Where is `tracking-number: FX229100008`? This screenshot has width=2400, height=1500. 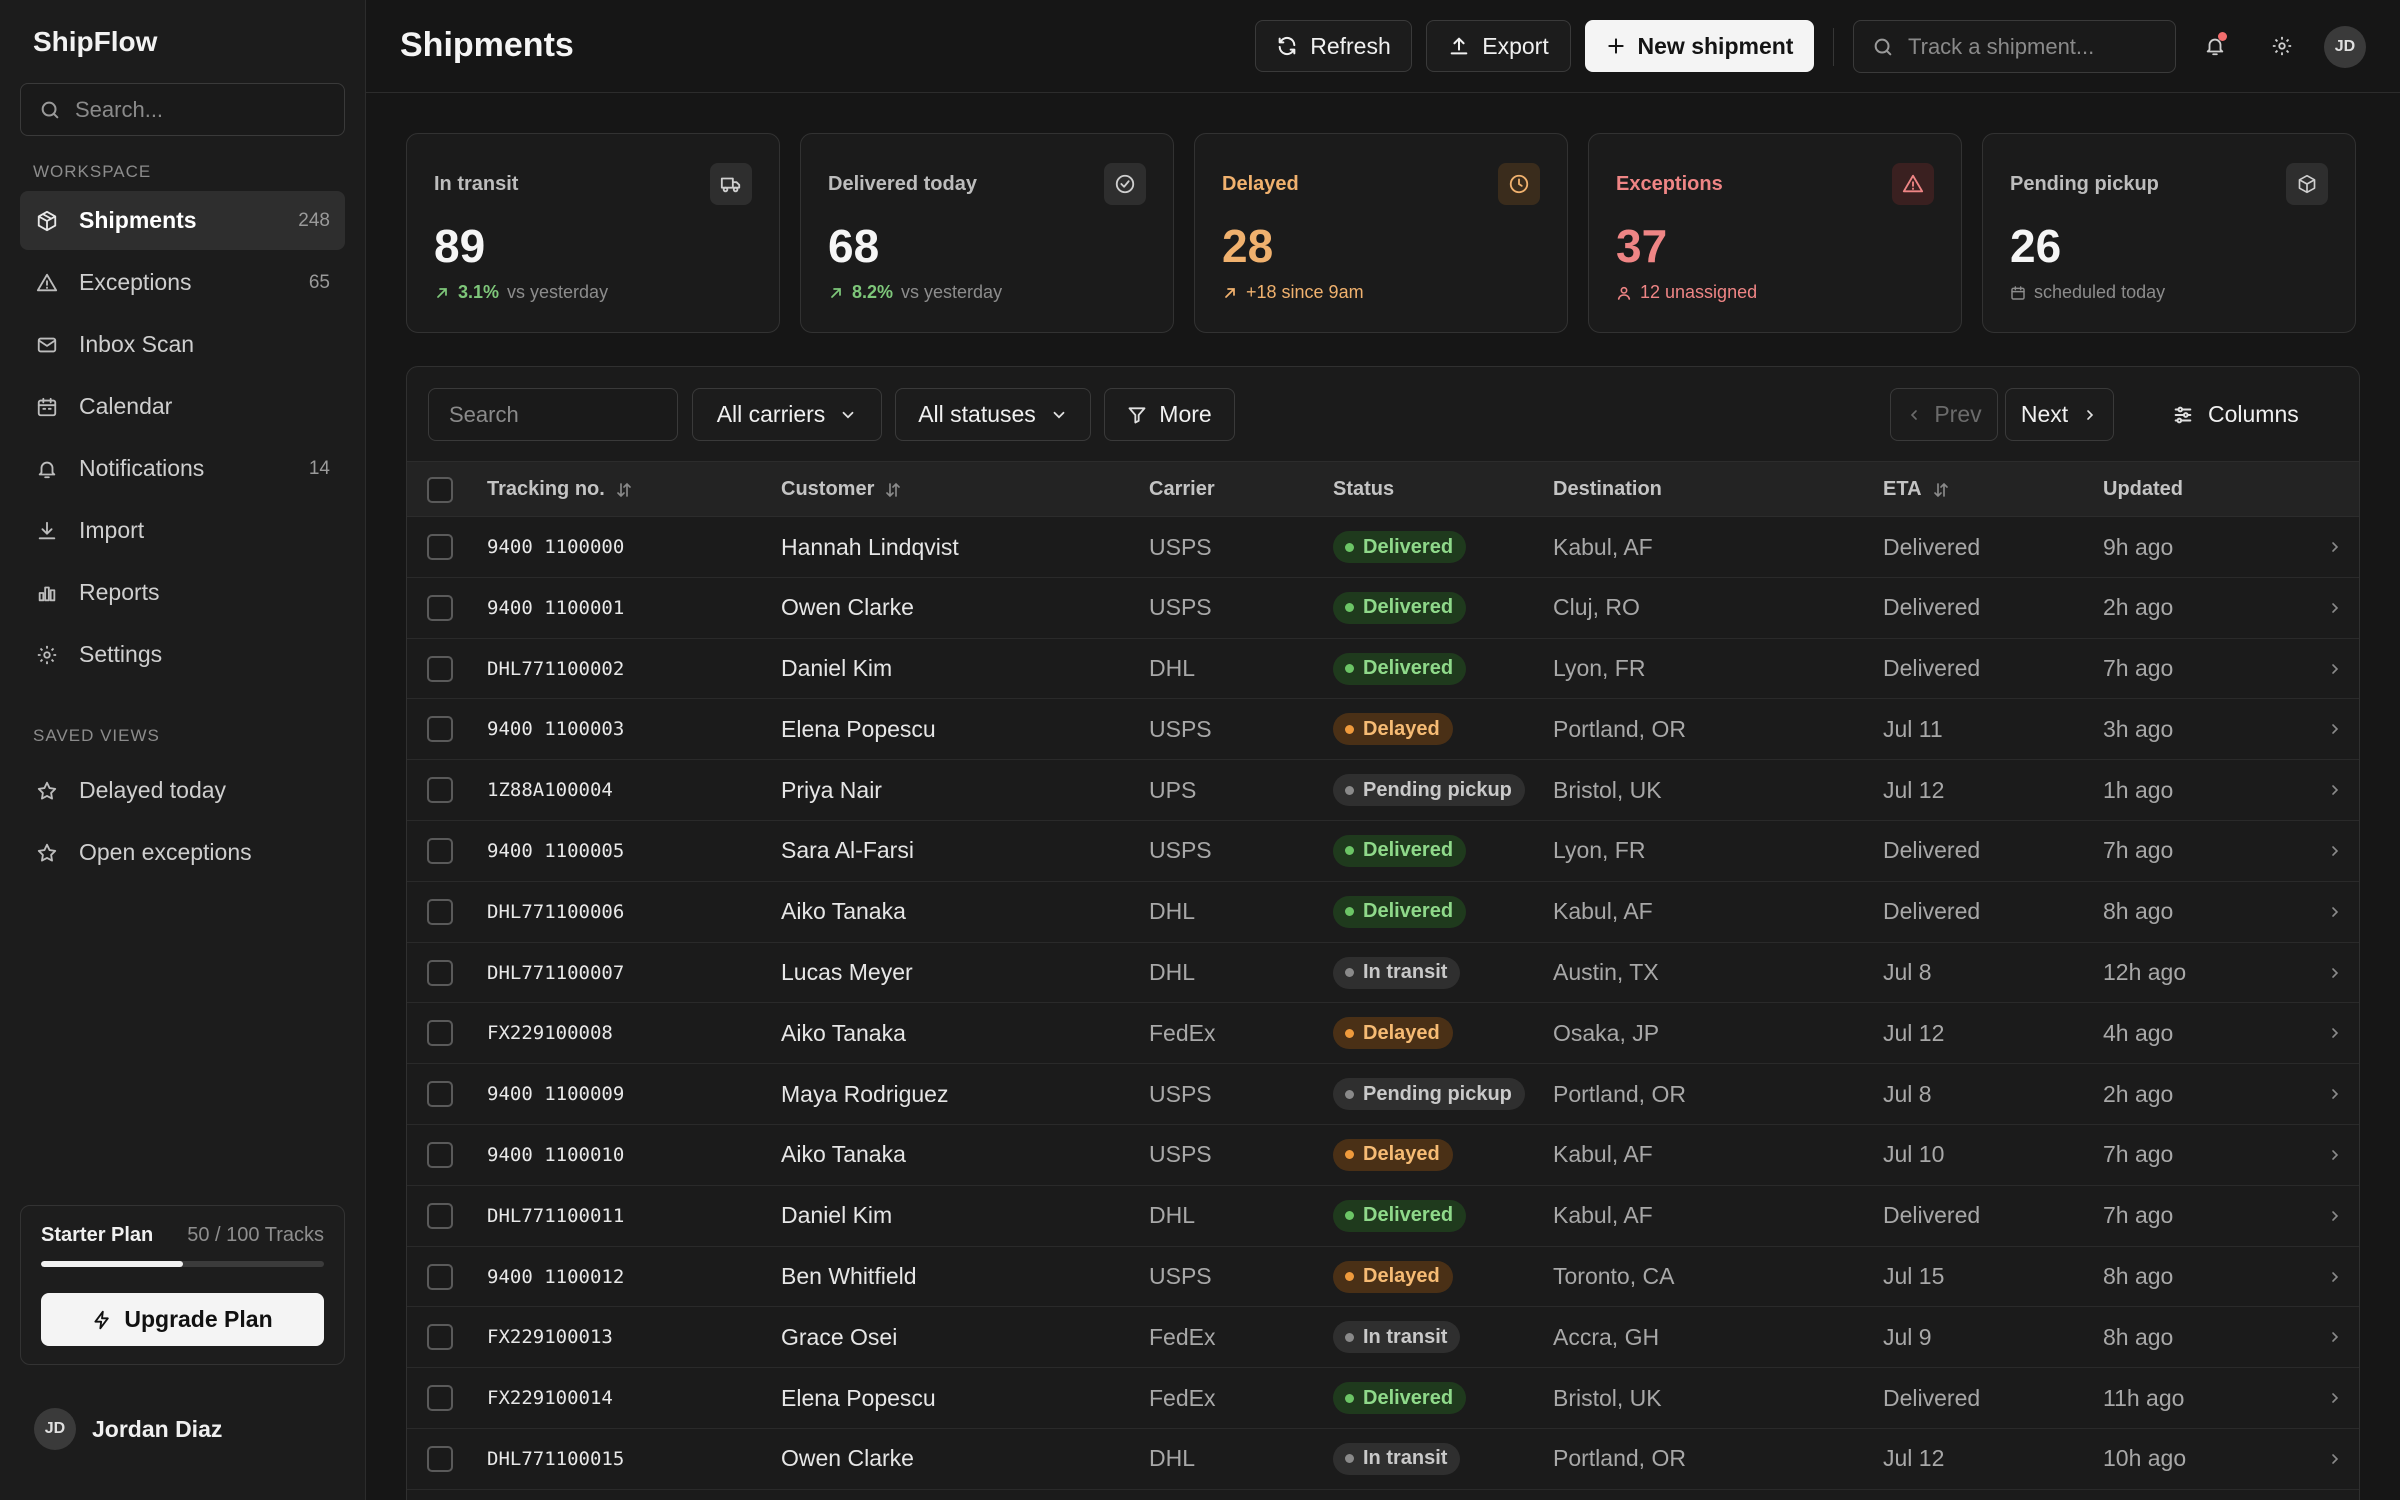 tracking-number: FX229100008 is located at coordinates (550, 1033).